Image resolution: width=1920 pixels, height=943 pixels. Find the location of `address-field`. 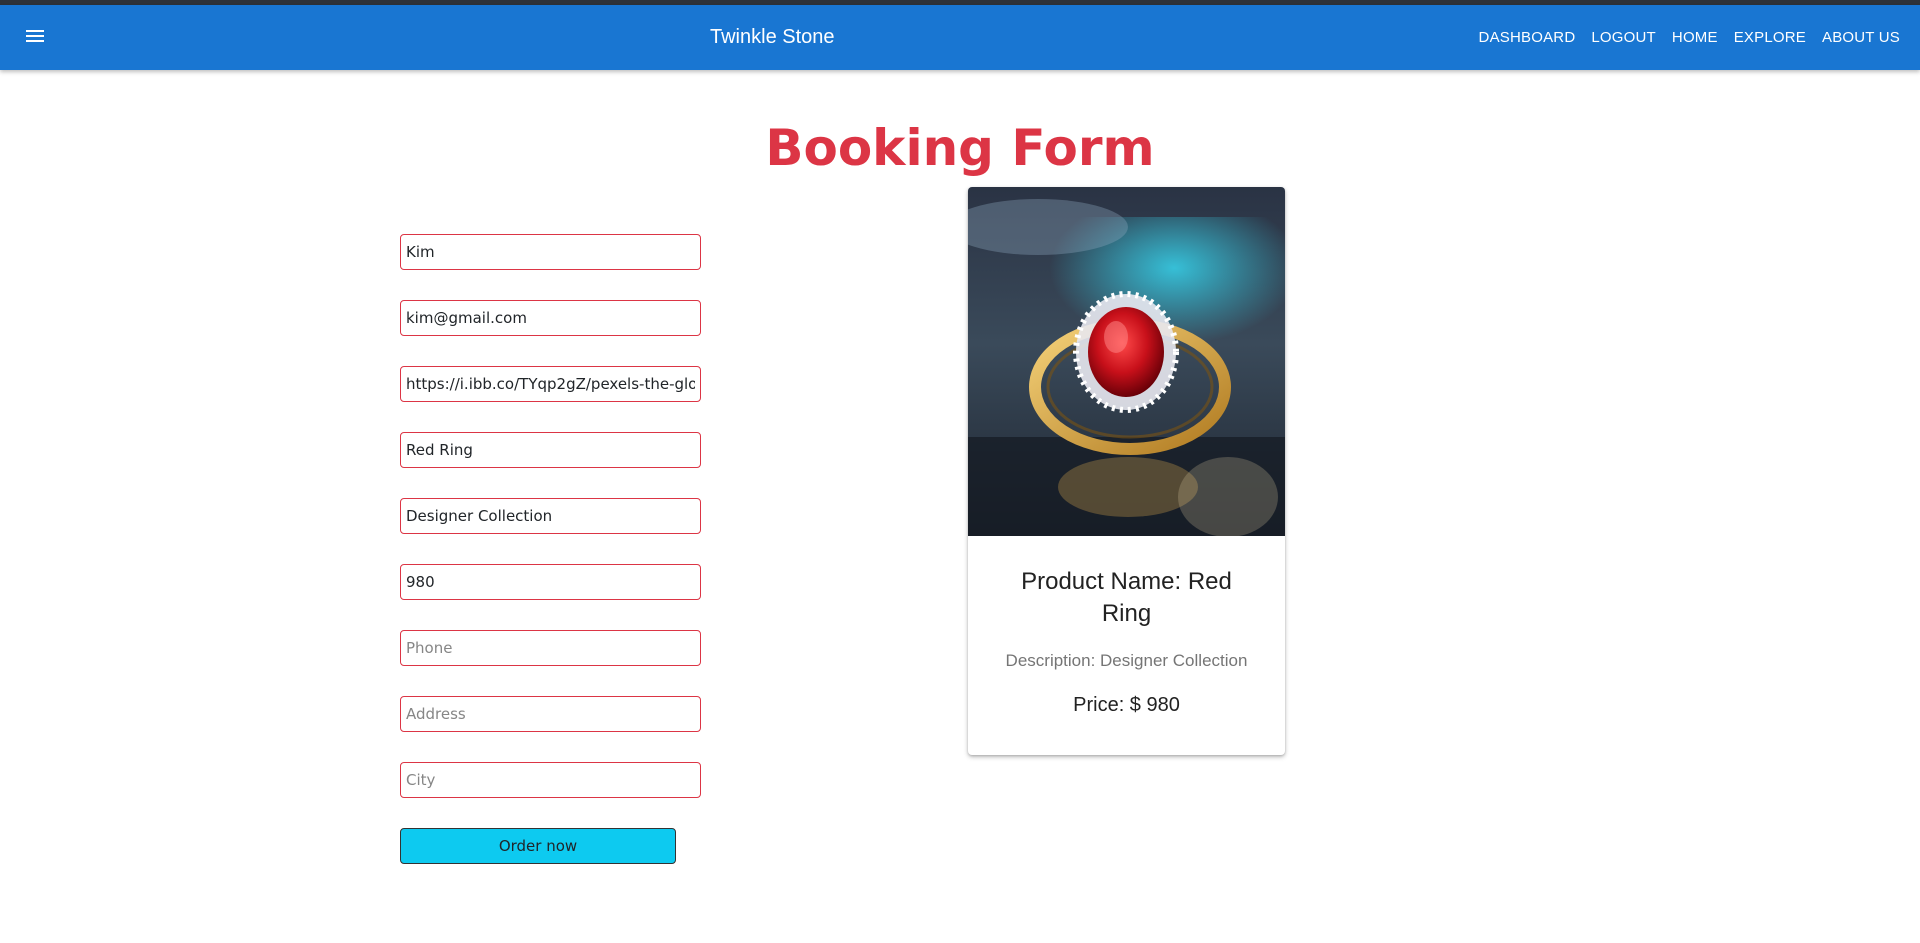

address-field is located at coordinates (550, 714).